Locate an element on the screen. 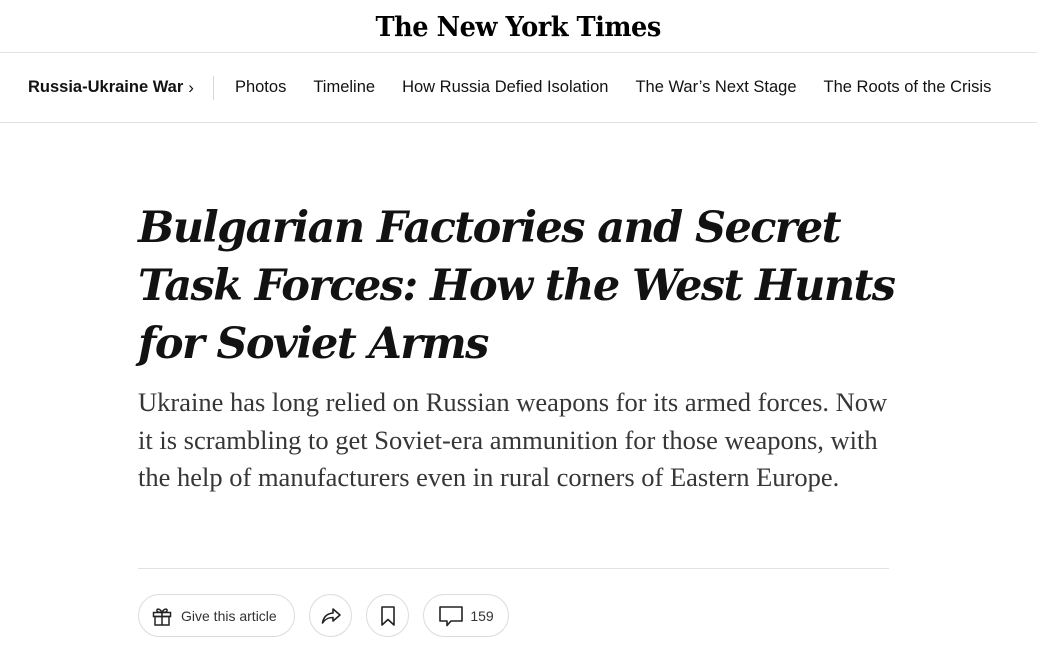 Image resolution: width=1037 pixels, height=668 pixels. share-icon is located at coordinates (331, 616).